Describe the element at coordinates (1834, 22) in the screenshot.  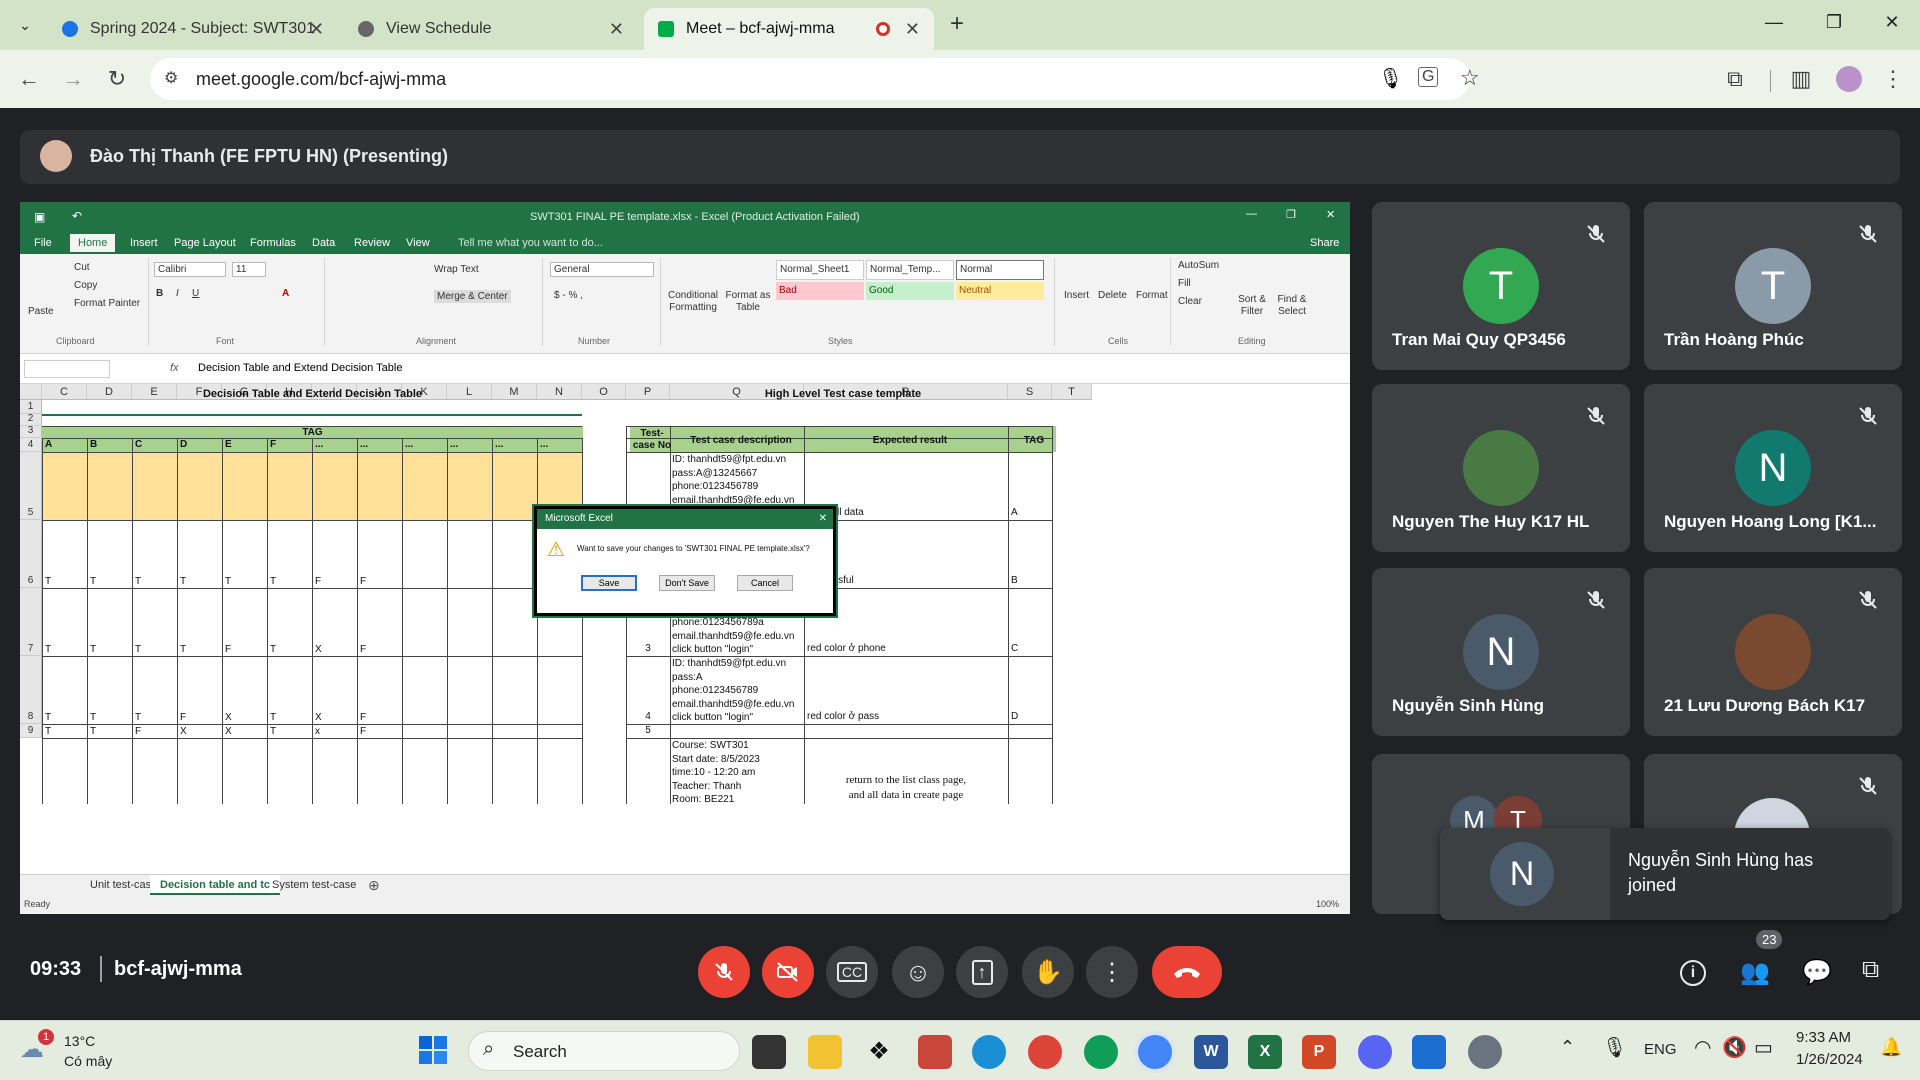
I see `restore-icon: ❐` at that location.